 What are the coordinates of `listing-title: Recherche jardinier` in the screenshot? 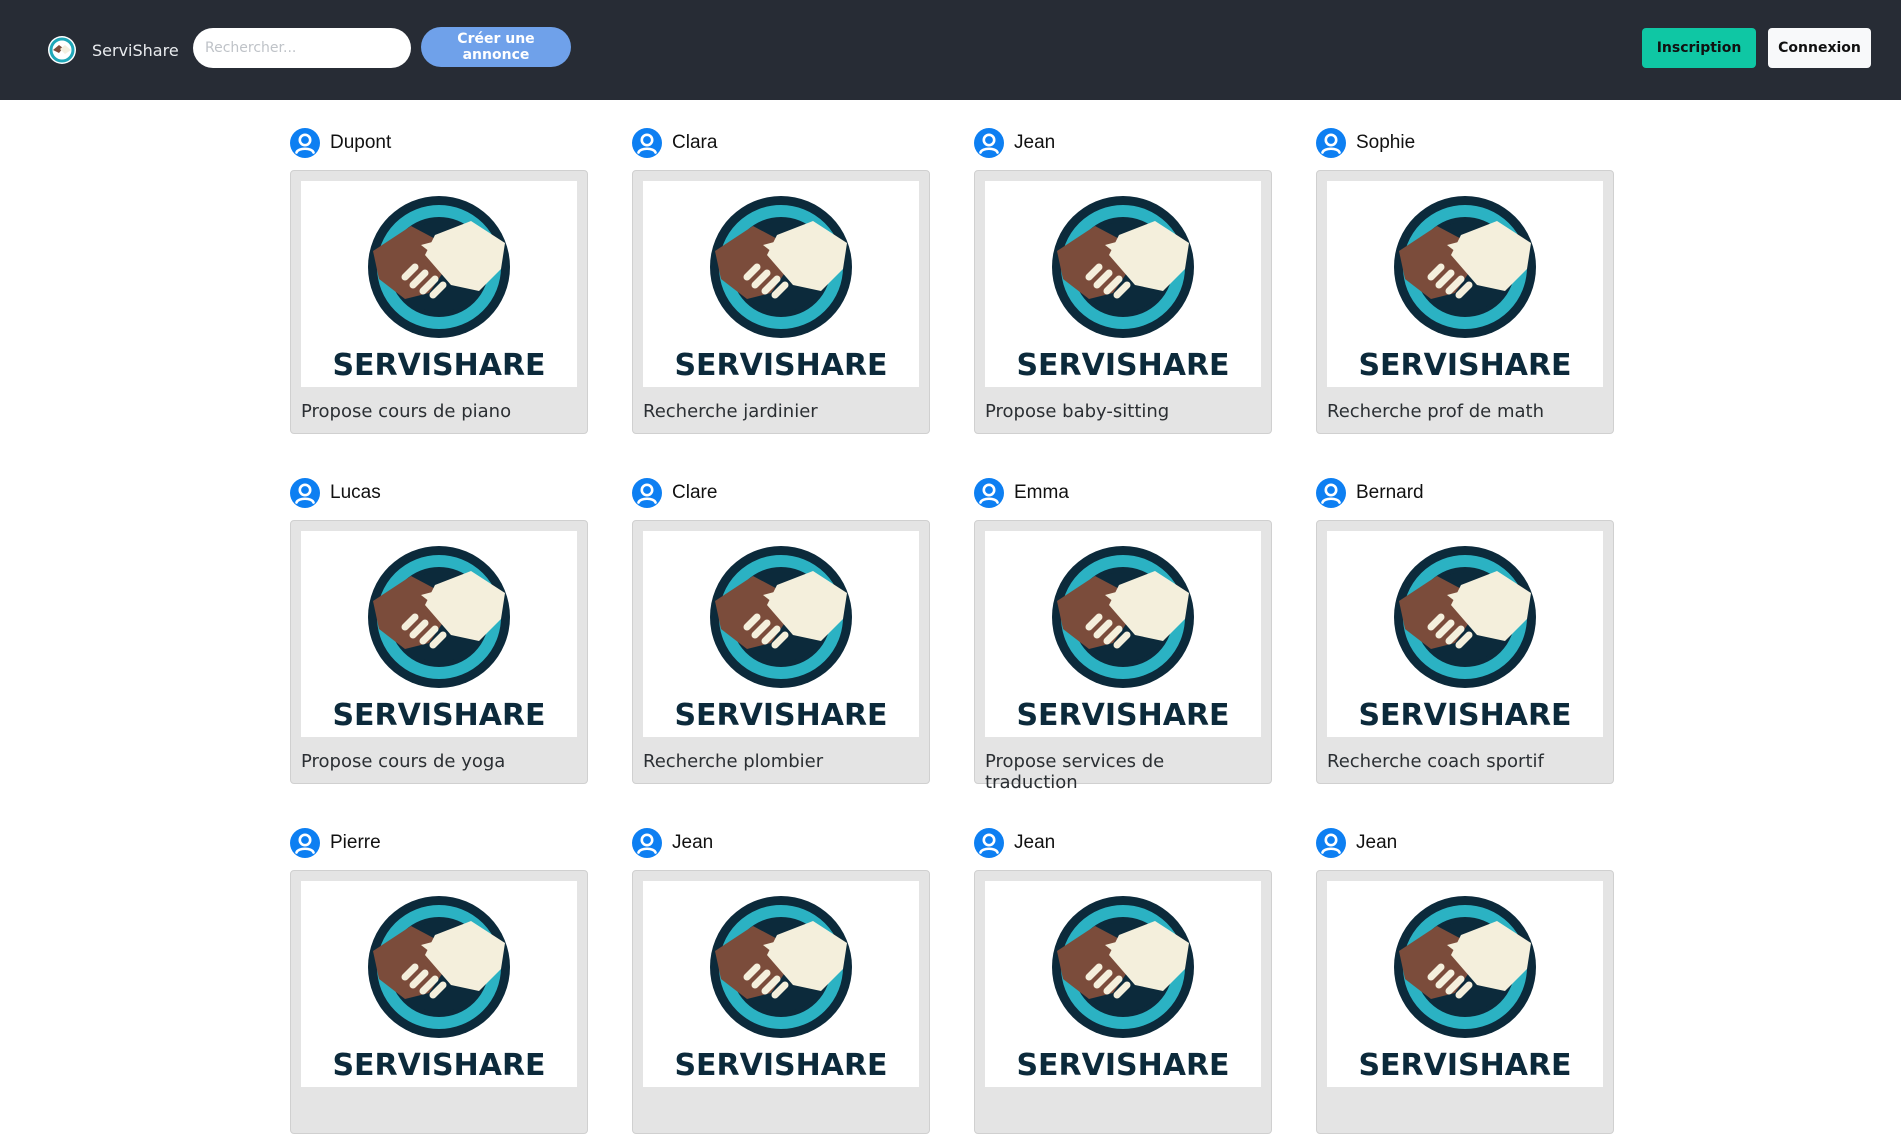 It's located at (730, 411).